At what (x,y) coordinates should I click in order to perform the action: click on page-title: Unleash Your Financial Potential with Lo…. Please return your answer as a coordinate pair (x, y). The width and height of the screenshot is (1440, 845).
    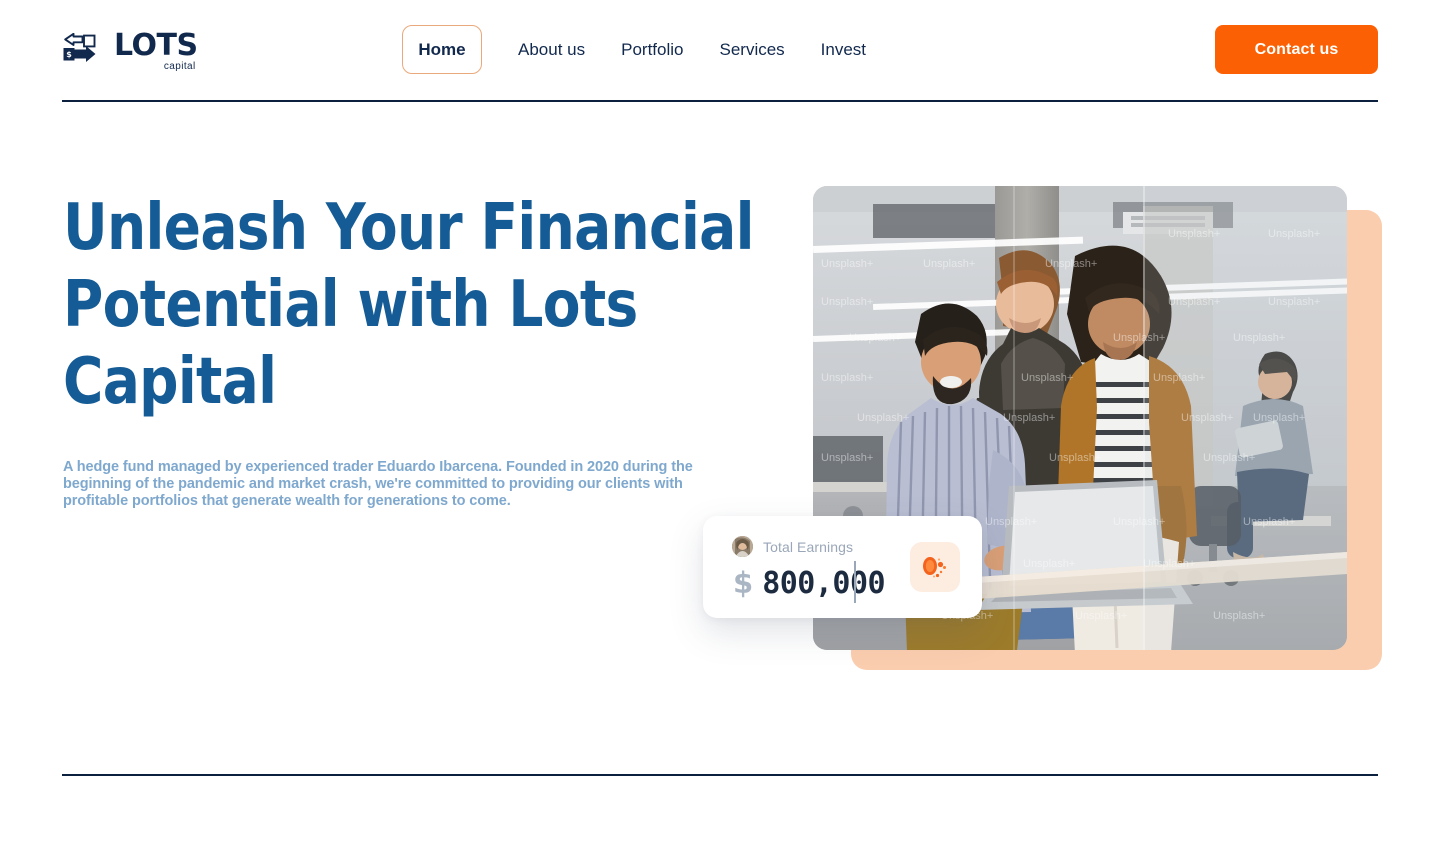
    Looking at the image, I should click on (415, 305).